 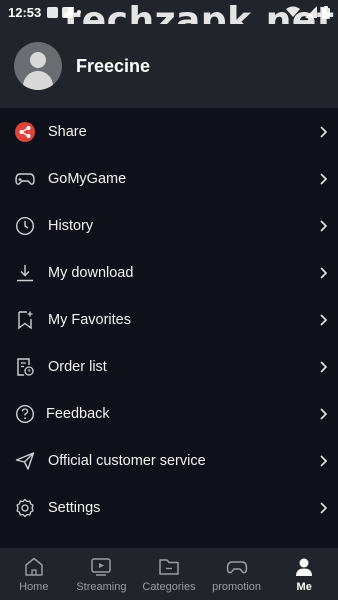 What do you see at coordinates (169, 413) in the screenshot?
I see `menu-item-feedback: Feedback` at bounding box center [169, 413].